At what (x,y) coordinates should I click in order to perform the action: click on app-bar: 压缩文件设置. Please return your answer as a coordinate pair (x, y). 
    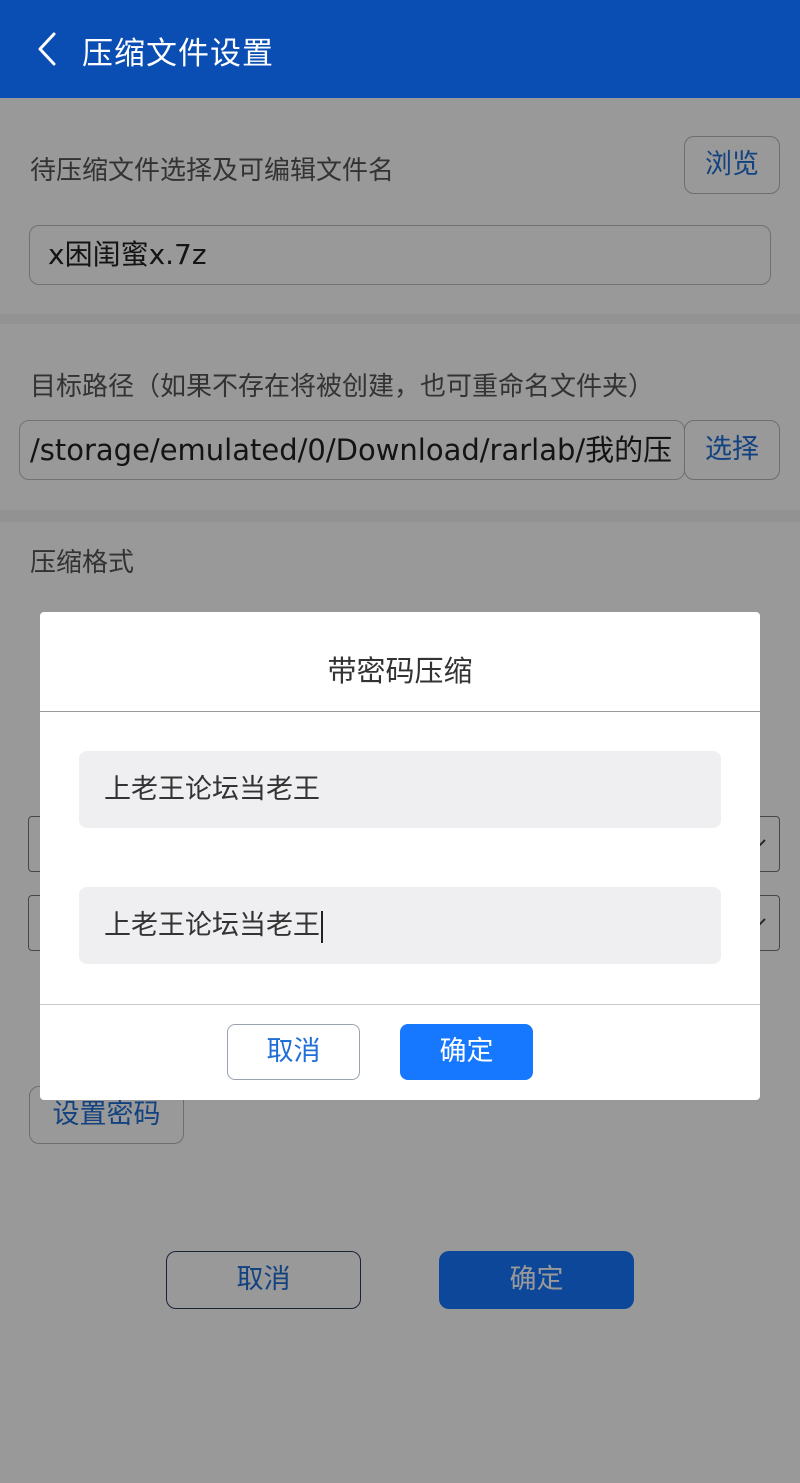
    Looking at the image, I should click on (400, 49).